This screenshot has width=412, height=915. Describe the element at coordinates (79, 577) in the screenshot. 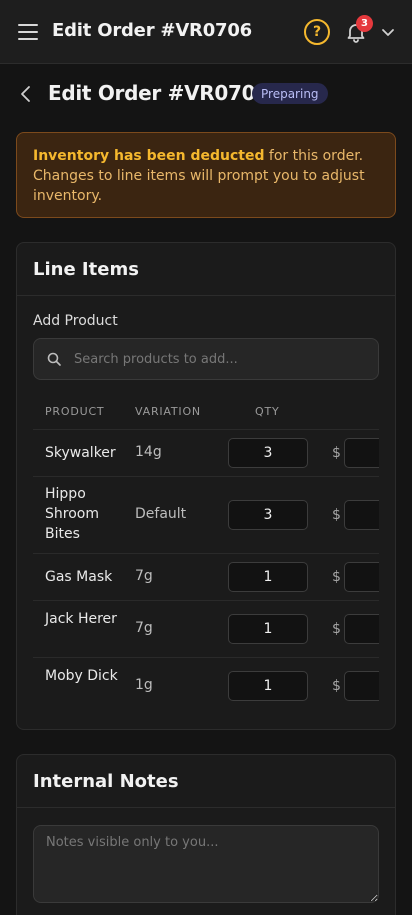

I see `product-name: Gas Mask` at that location.